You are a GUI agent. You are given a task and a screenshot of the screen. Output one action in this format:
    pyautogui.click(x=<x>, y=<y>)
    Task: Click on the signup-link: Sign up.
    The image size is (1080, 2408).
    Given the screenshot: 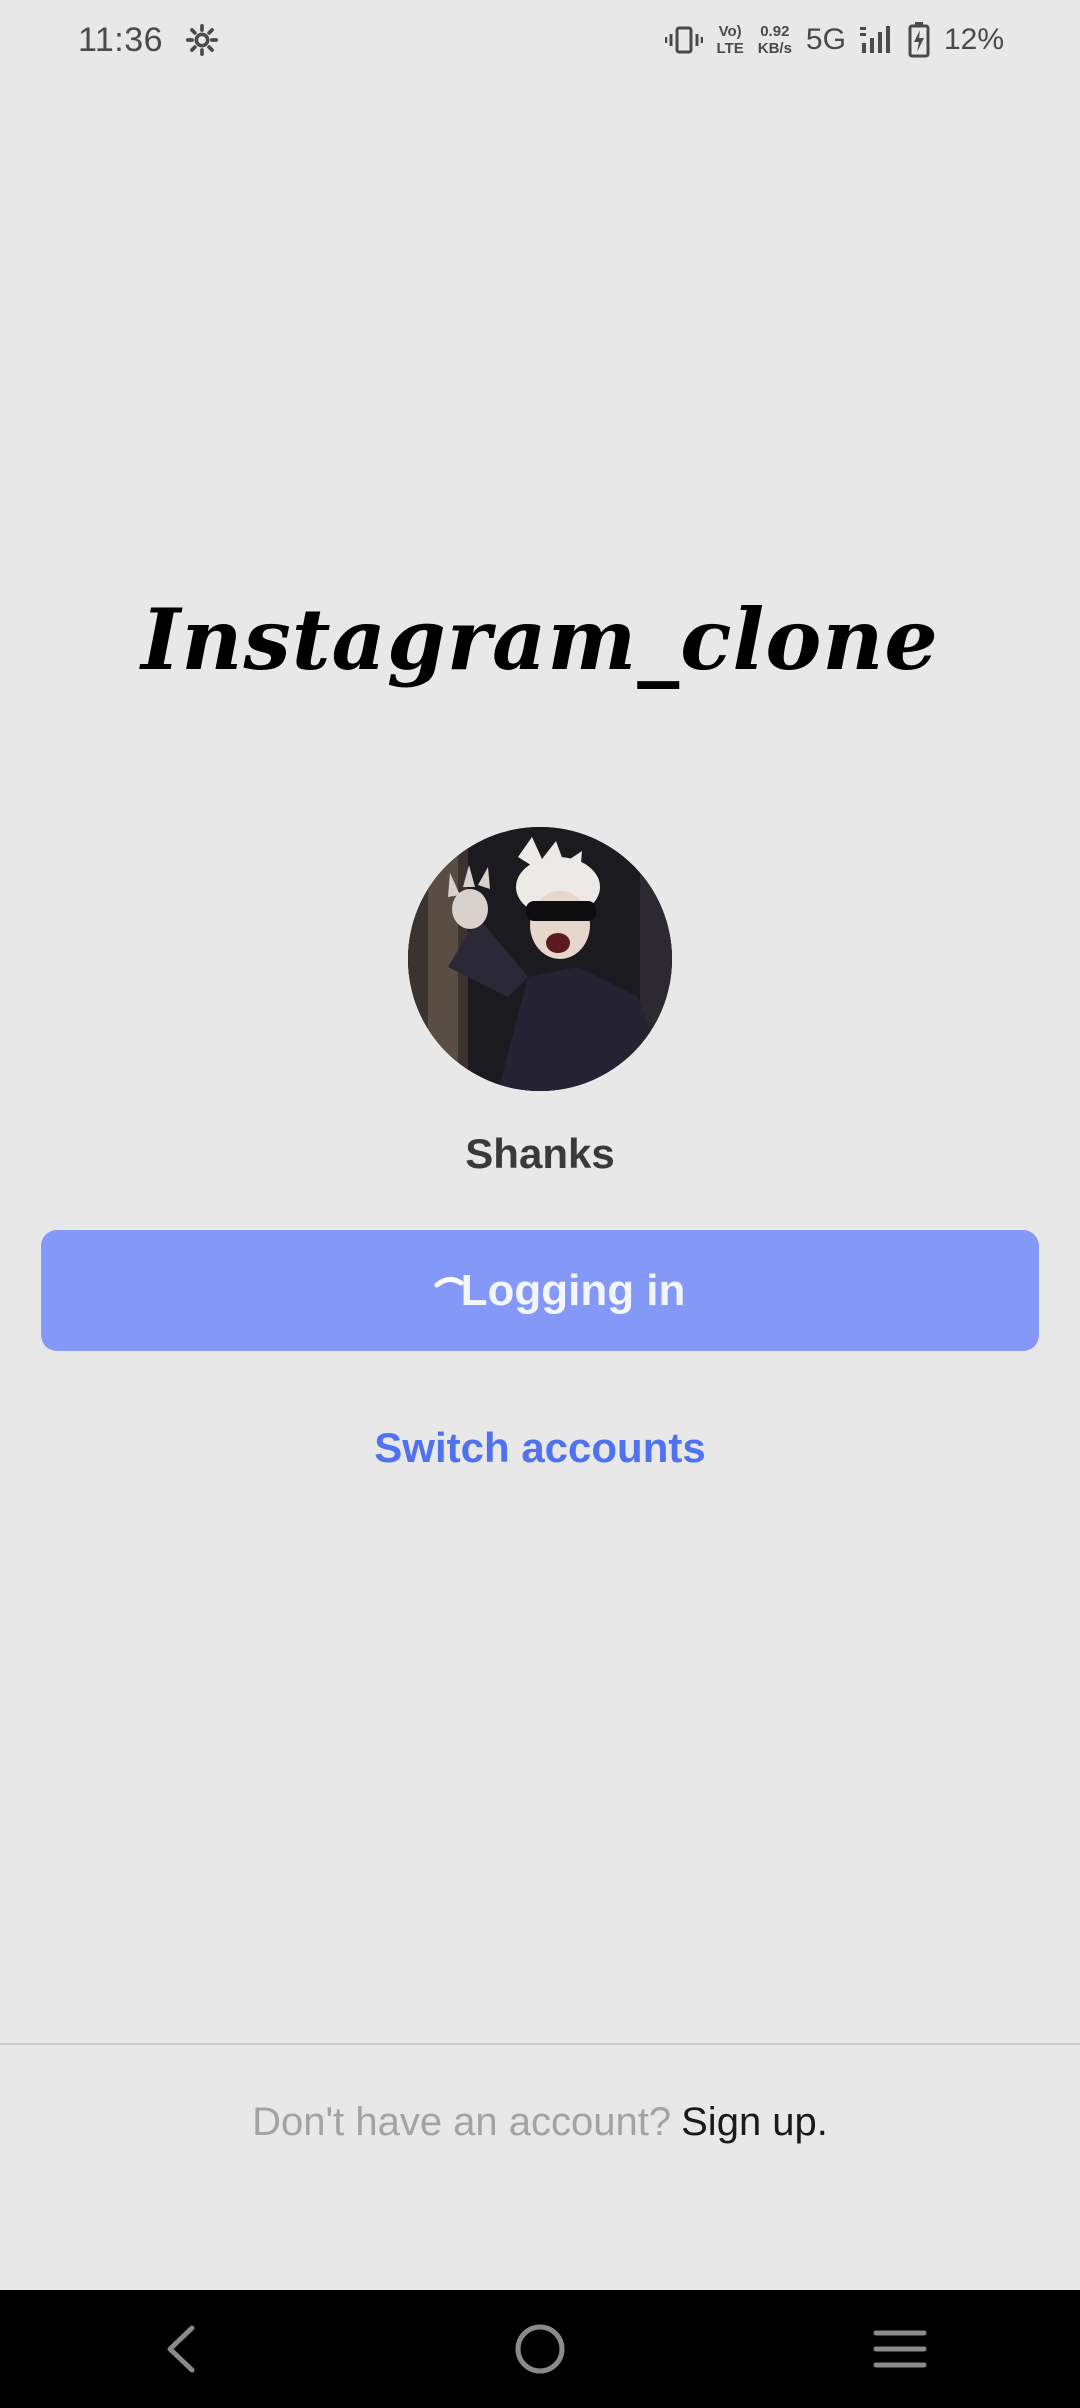 What is the action you would take?
    pyautogui.click(x=754, y=2122)
    